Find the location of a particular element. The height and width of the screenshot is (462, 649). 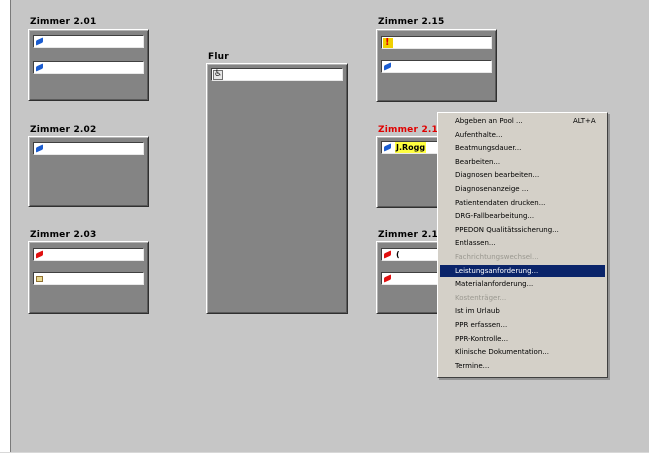

room-box-flur is located at coordinates (277, 188).